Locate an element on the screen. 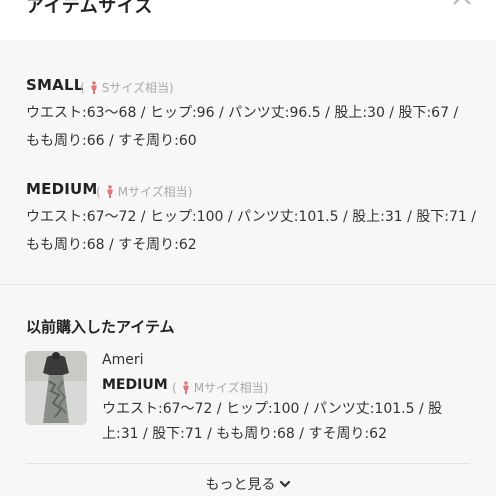  show-more-label: もっと見る is located at coordinates (240, 485).